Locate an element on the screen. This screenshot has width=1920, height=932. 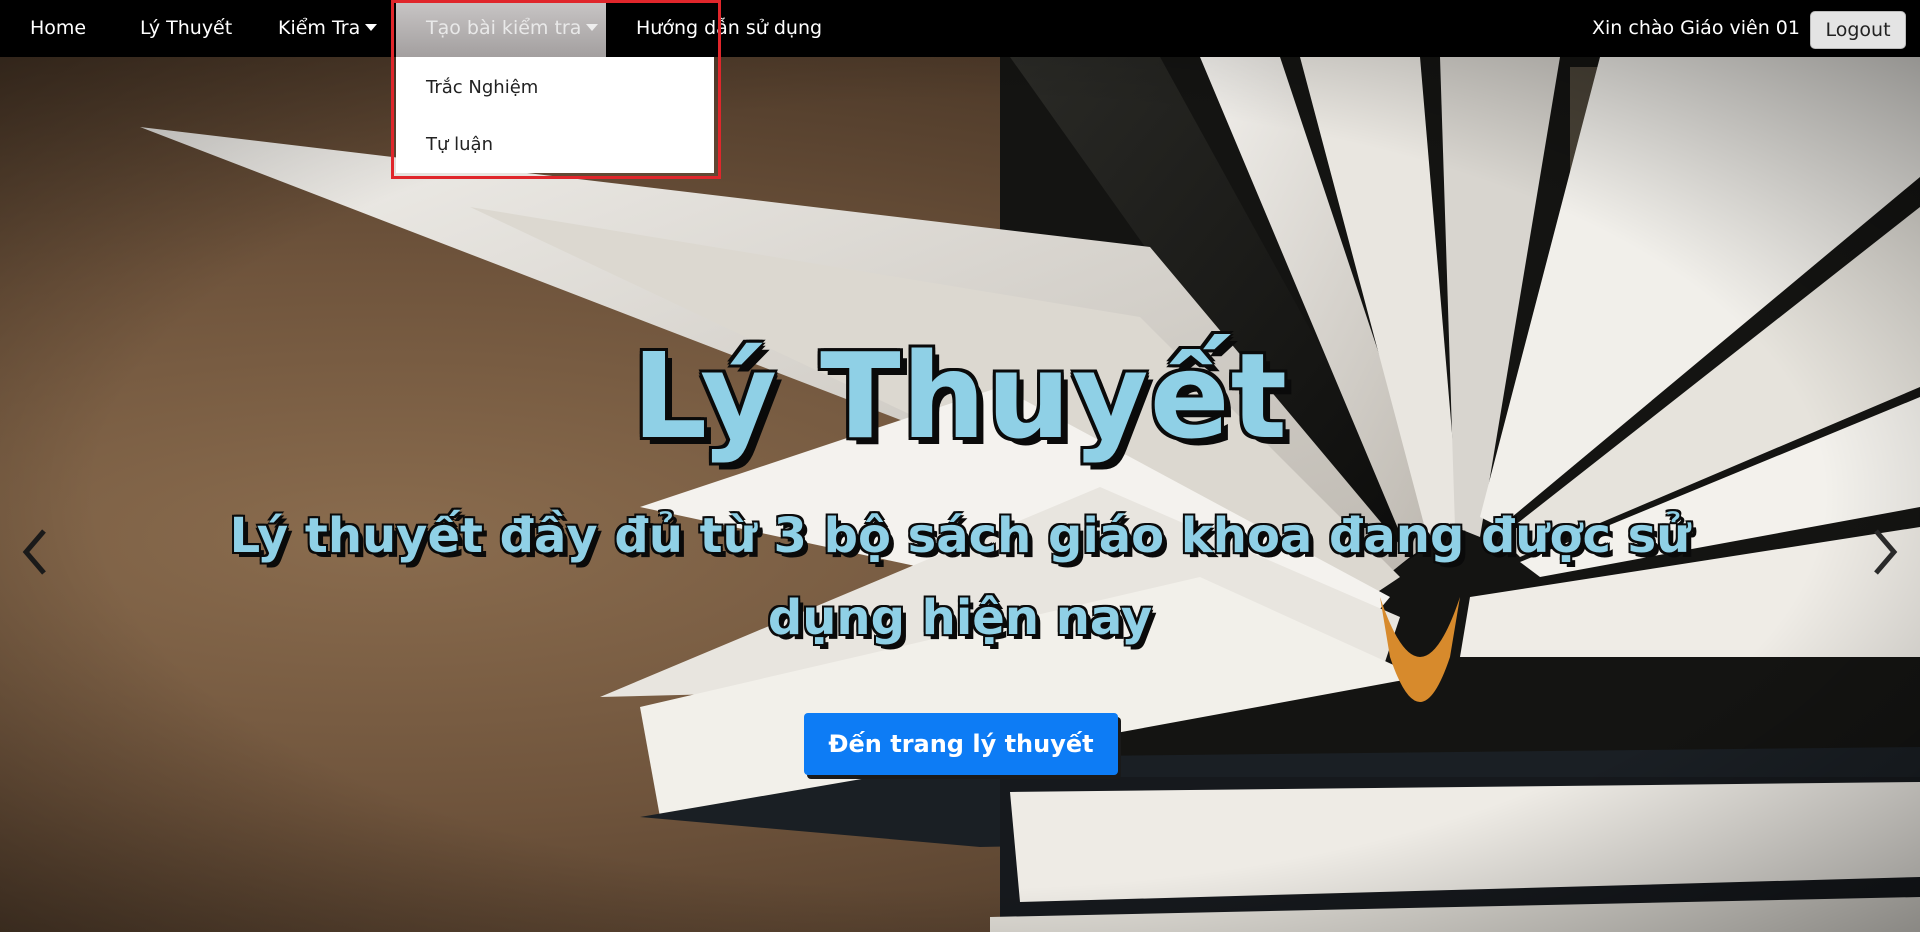
nav-home: Home is located at coordinates (58, 28).